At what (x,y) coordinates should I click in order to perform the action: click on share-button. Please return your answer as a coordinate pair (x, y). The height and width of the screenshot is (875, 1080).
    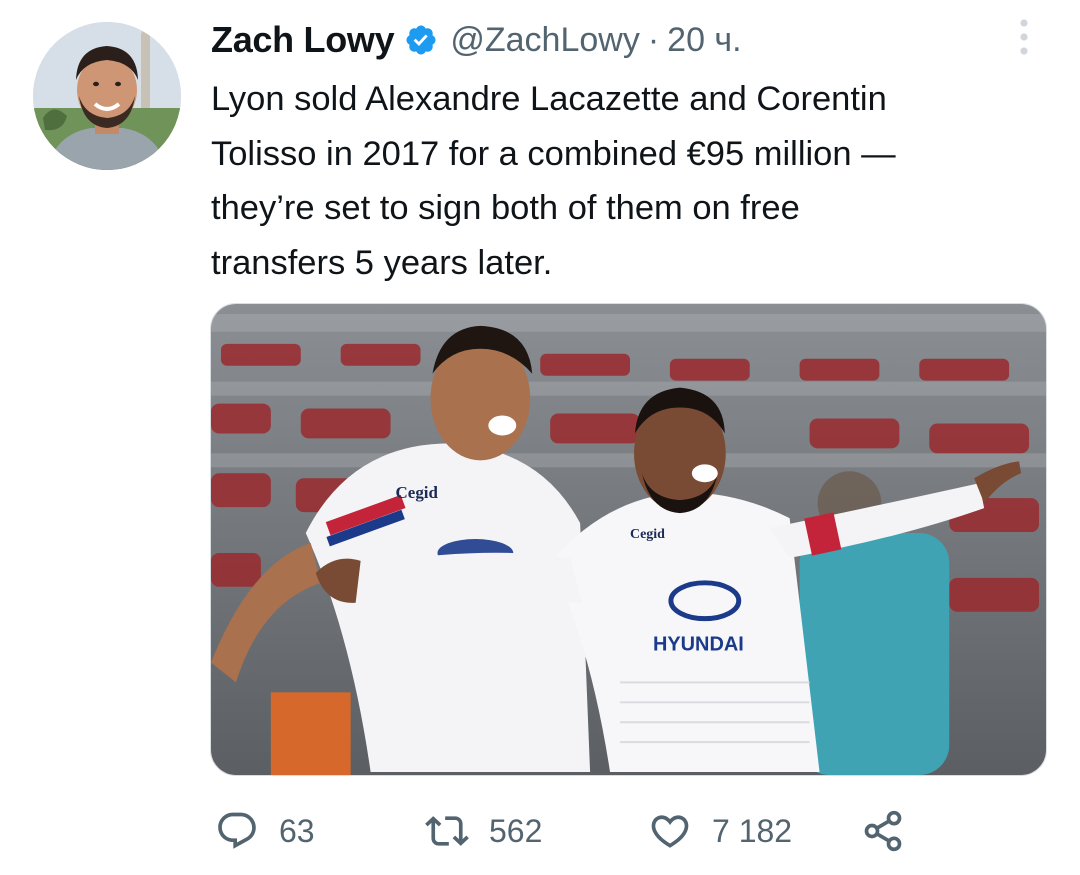
    Looking at the image, I should click on (883, 831).